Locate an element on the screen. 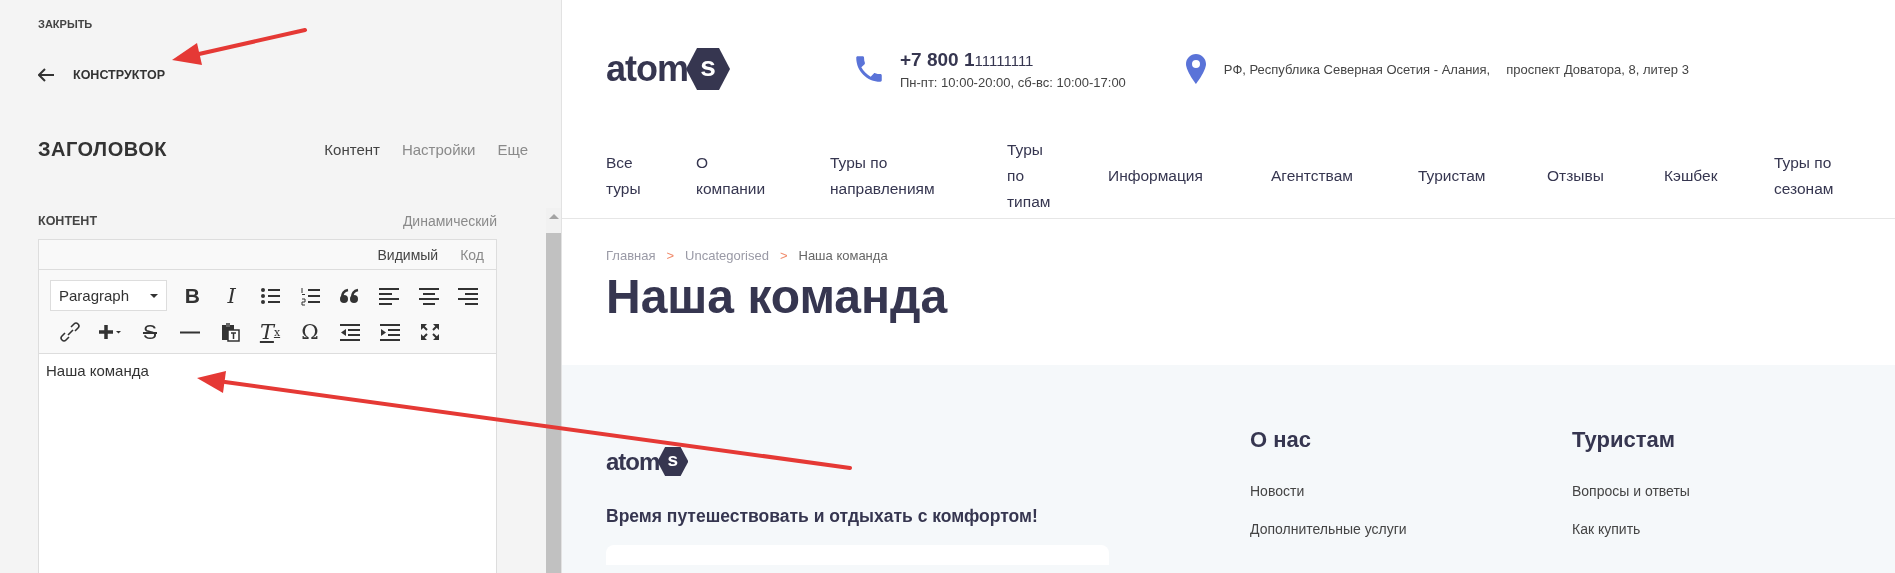 The height and width of the screenshot is (573, 1895). close-link: ЗАКРЫТЬ is located at coordinates (65, 24).